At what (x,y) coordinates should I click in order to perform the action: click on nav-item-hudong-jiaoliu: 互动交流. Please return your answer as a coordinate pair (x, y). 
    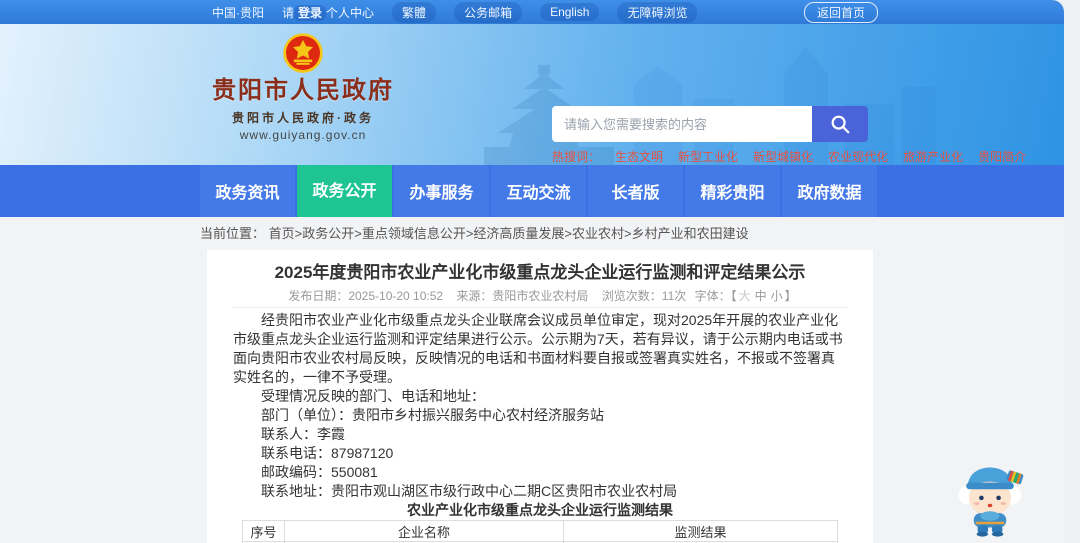
    Looking at the image, I should click on (538, 191).